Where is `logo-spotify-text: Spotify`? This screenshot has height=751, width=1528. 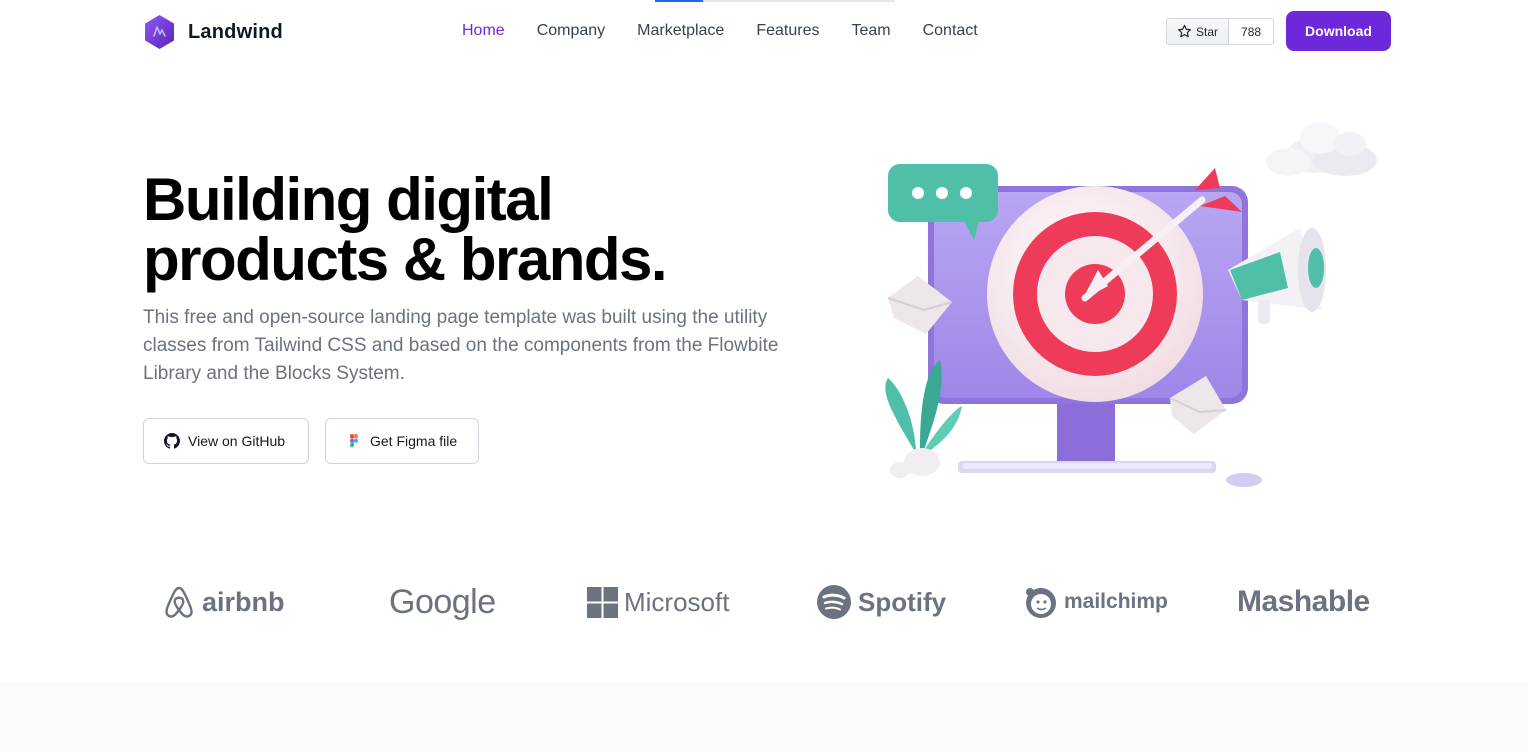
logo-spotify-text: Spotify is located at coordinates (902, 601).